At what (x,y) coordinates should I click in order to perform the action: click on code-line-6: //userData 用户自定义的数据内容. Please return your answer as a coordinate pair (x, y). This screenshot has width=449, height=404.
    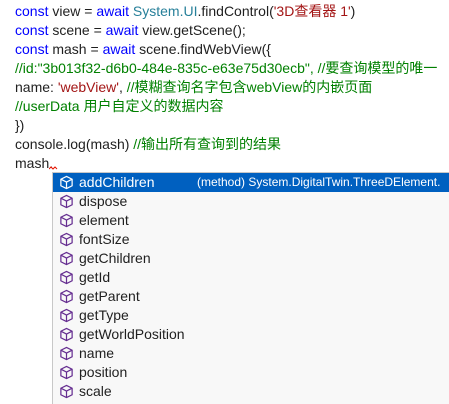
    Looking at the image, I should click on (119, 106).